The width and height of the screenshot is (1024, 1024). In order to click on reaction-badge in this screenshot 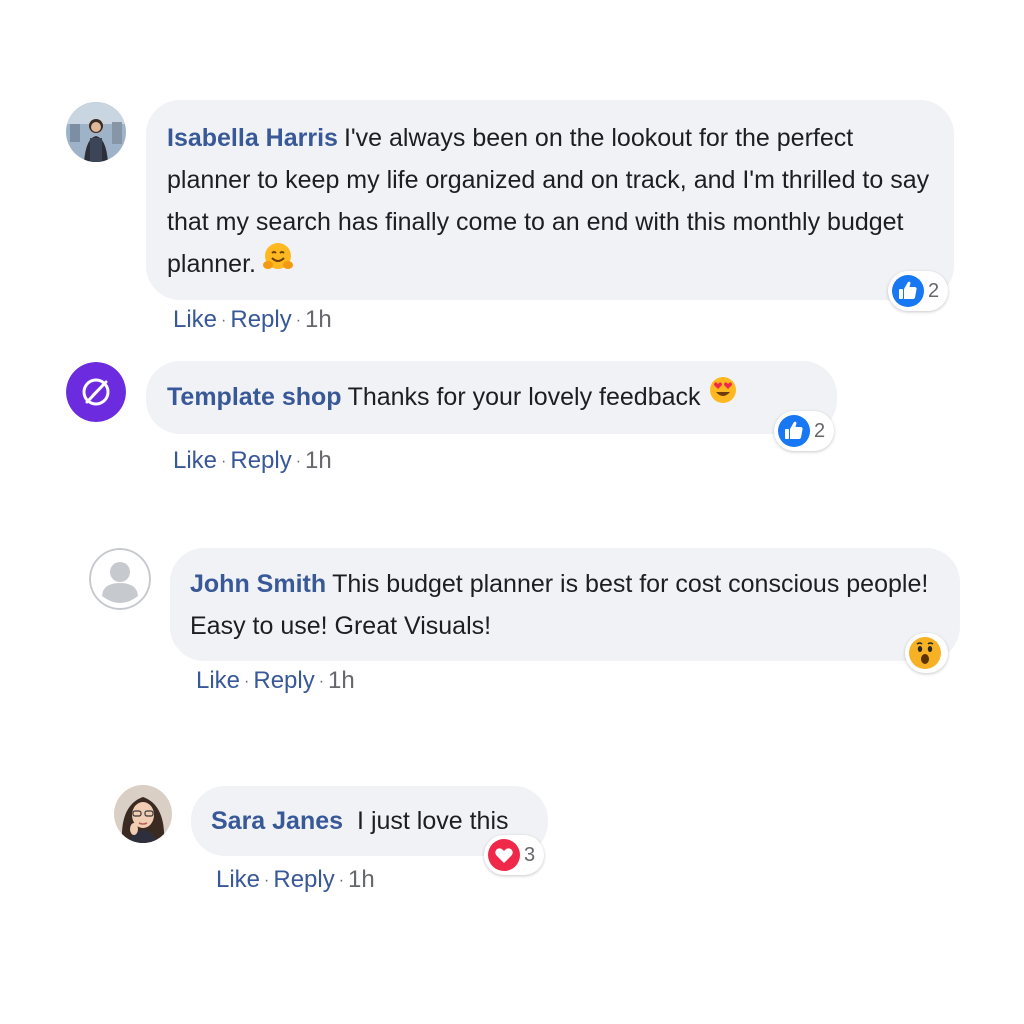, I will do `click(926, 653)`.